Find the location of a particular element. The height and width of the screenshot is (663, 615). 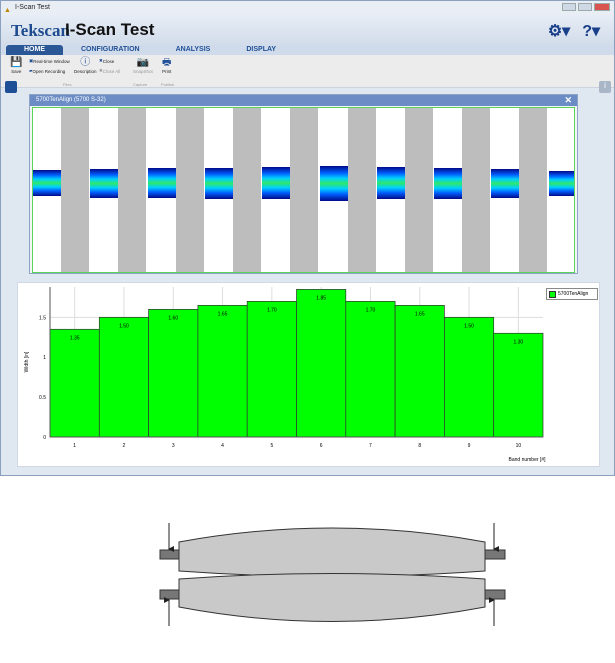

x-tick-label: 6 is located at coordinates (321, 446).